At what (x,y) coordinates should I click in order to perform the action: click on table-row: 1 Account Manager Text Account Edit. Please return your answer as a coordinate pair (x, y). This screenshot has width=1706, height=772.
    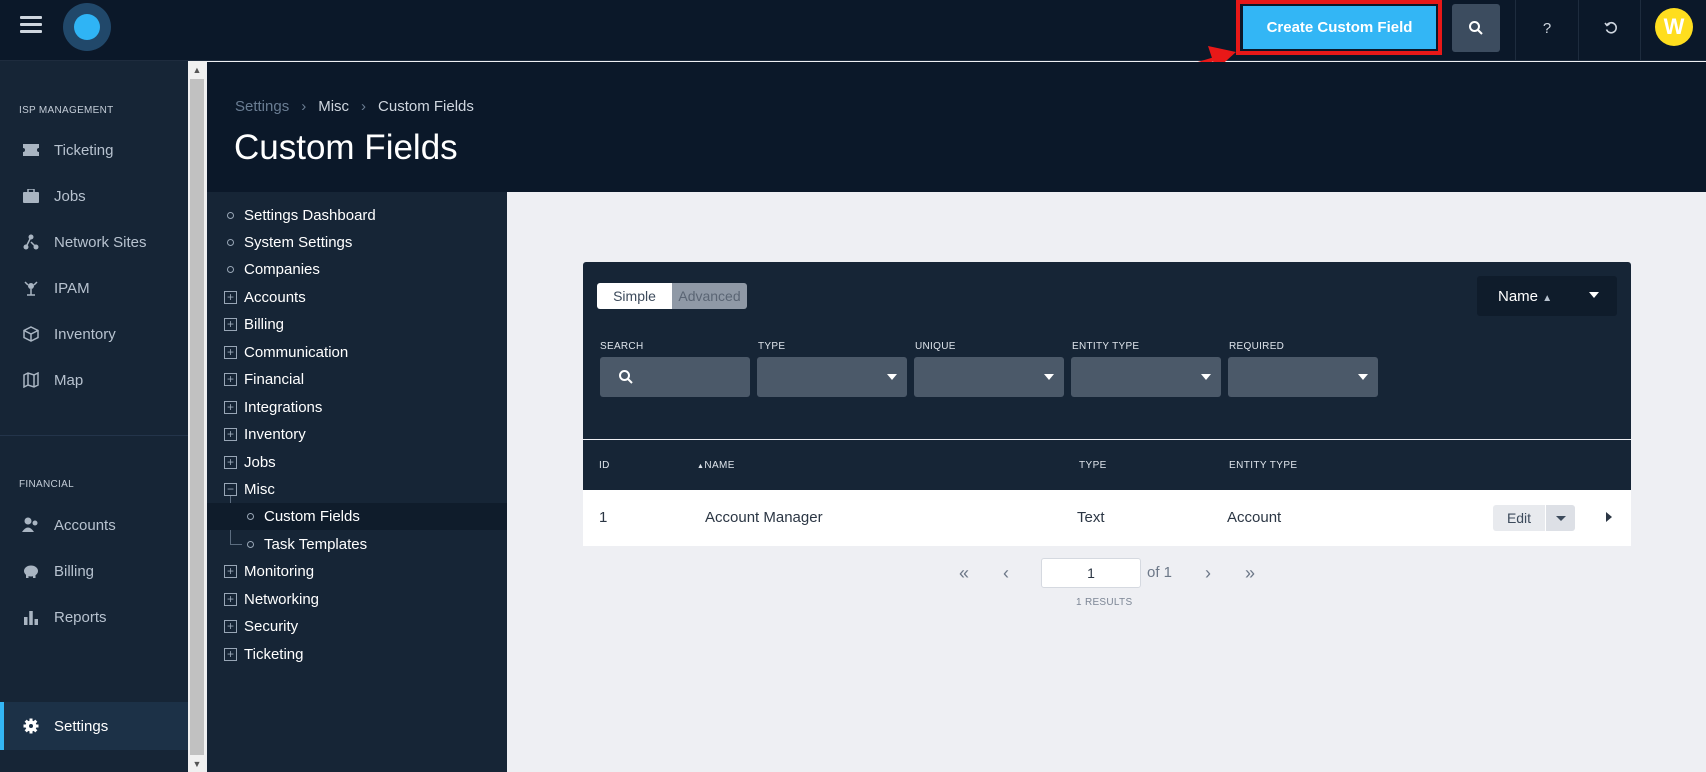
    Looking at the image, I should click on (1107, 518).